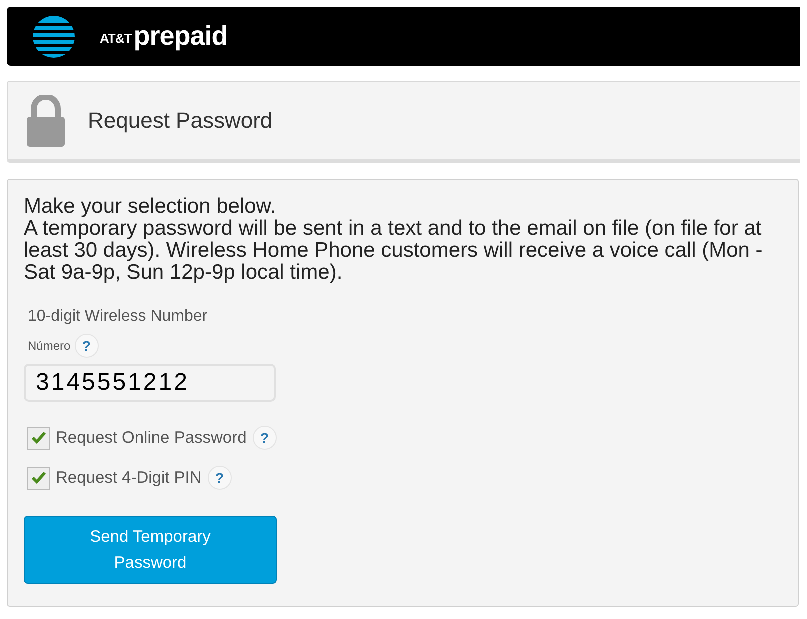  Describe the element at coordinates (46, 120) in the screenshot. I see `padlock-icon` at that location.